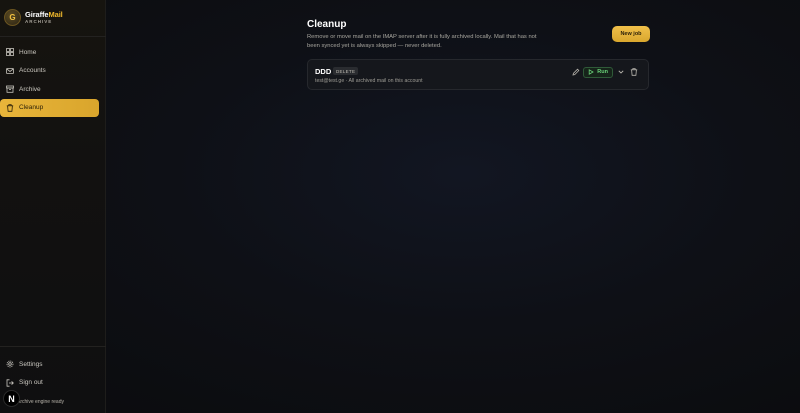 This screenshot has width=800, height=413. I want to click on sidebar-item-label: Accounts, so click(32, 70).